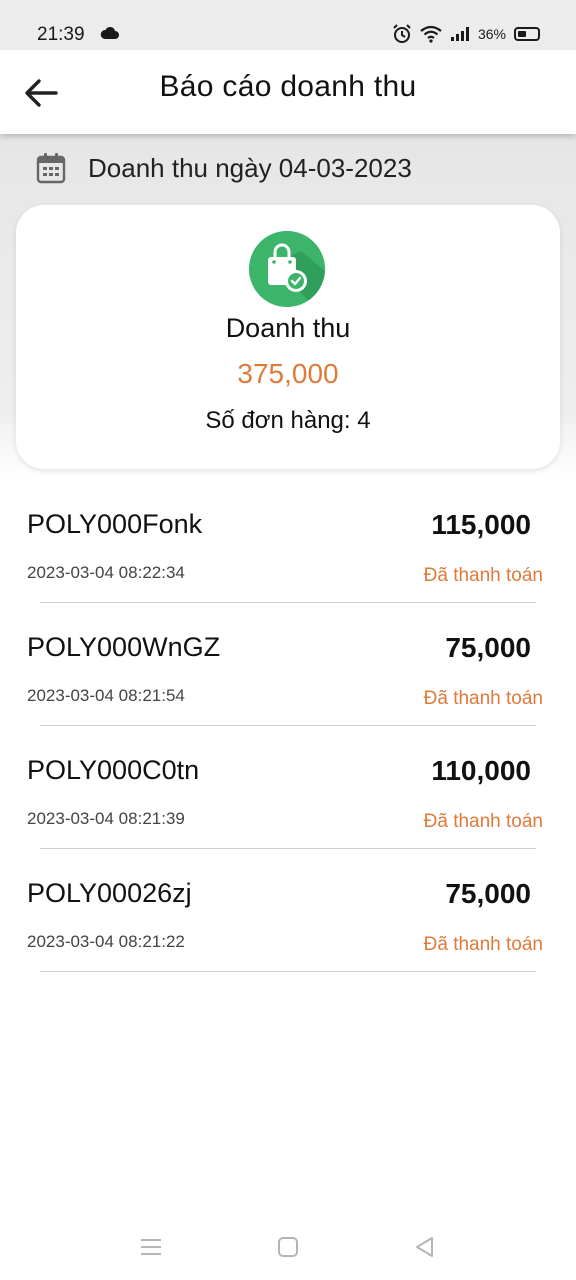  I want to click on order-total: 115,000, so click(481, 524).